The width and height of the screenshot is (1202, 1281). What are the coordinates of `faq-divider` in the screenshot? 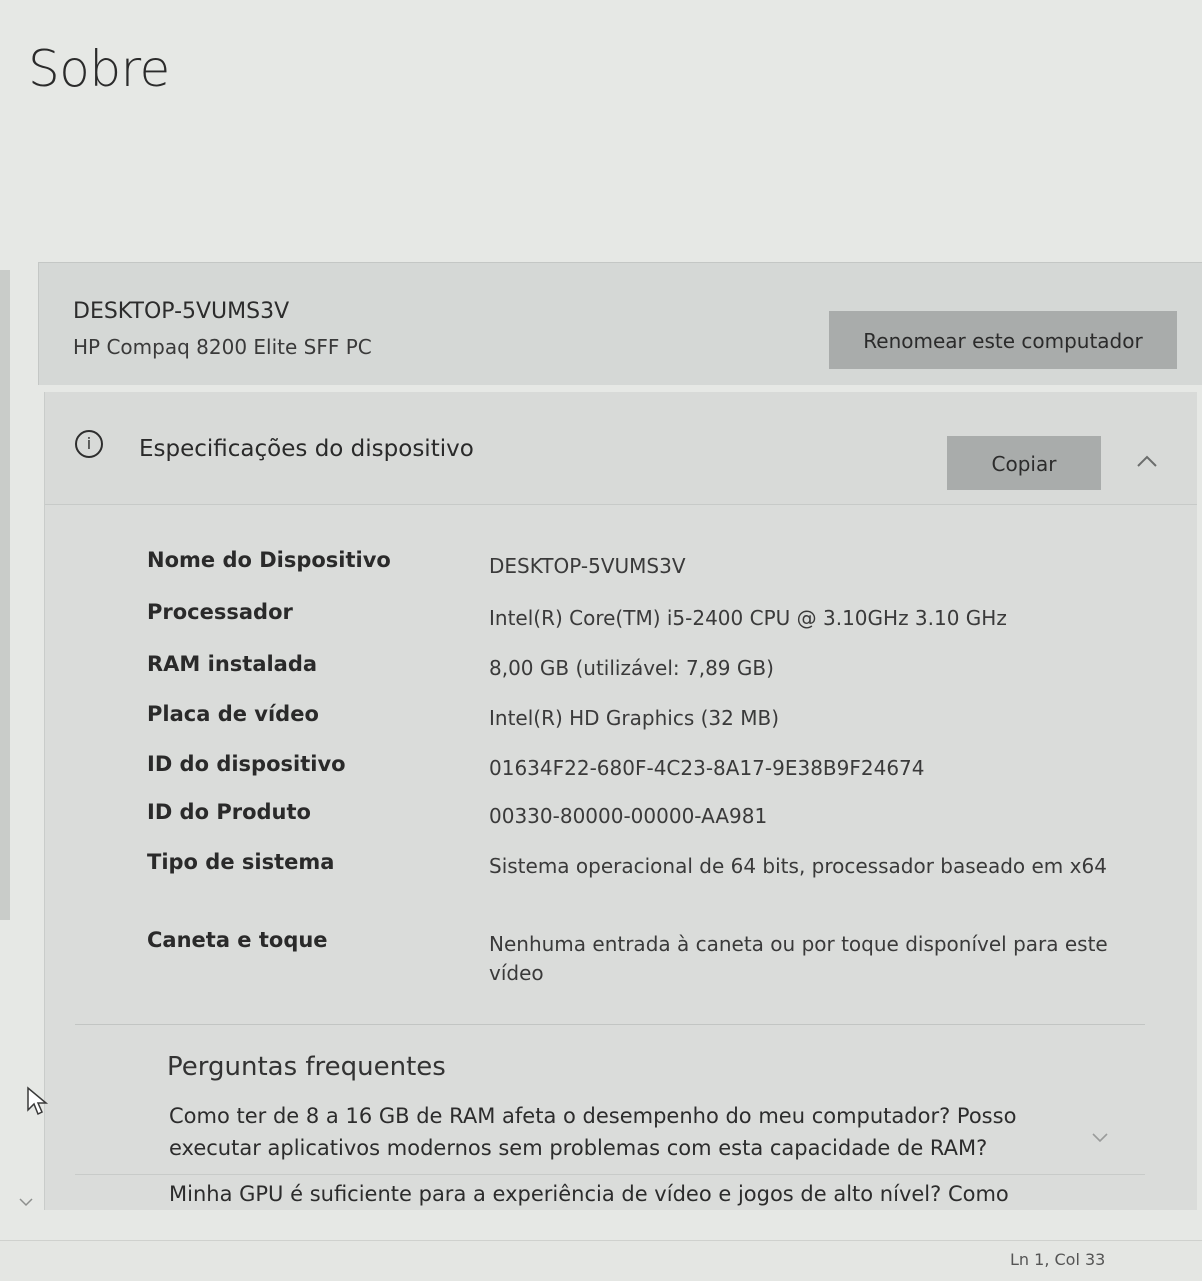 It's located at (610, 1174).